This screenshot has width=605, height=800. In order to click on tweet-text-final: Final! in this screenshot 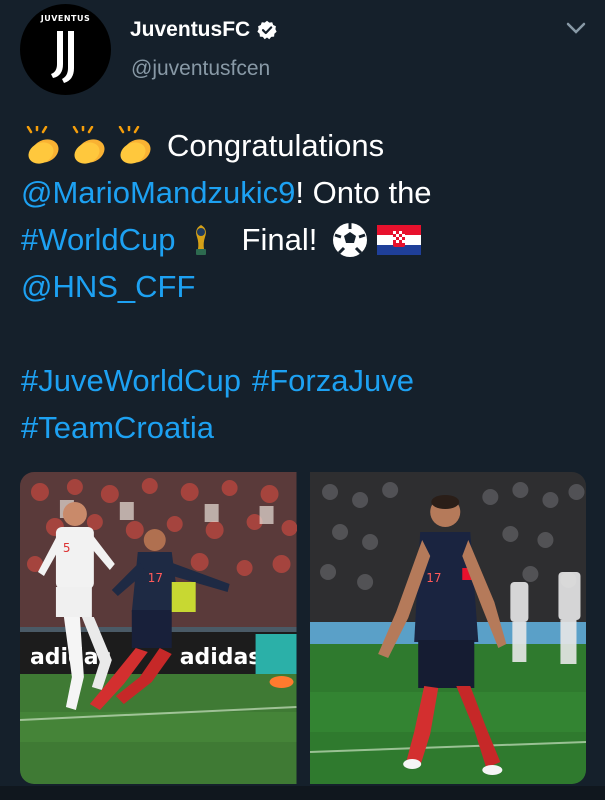, I will do `click(279, 239)`.